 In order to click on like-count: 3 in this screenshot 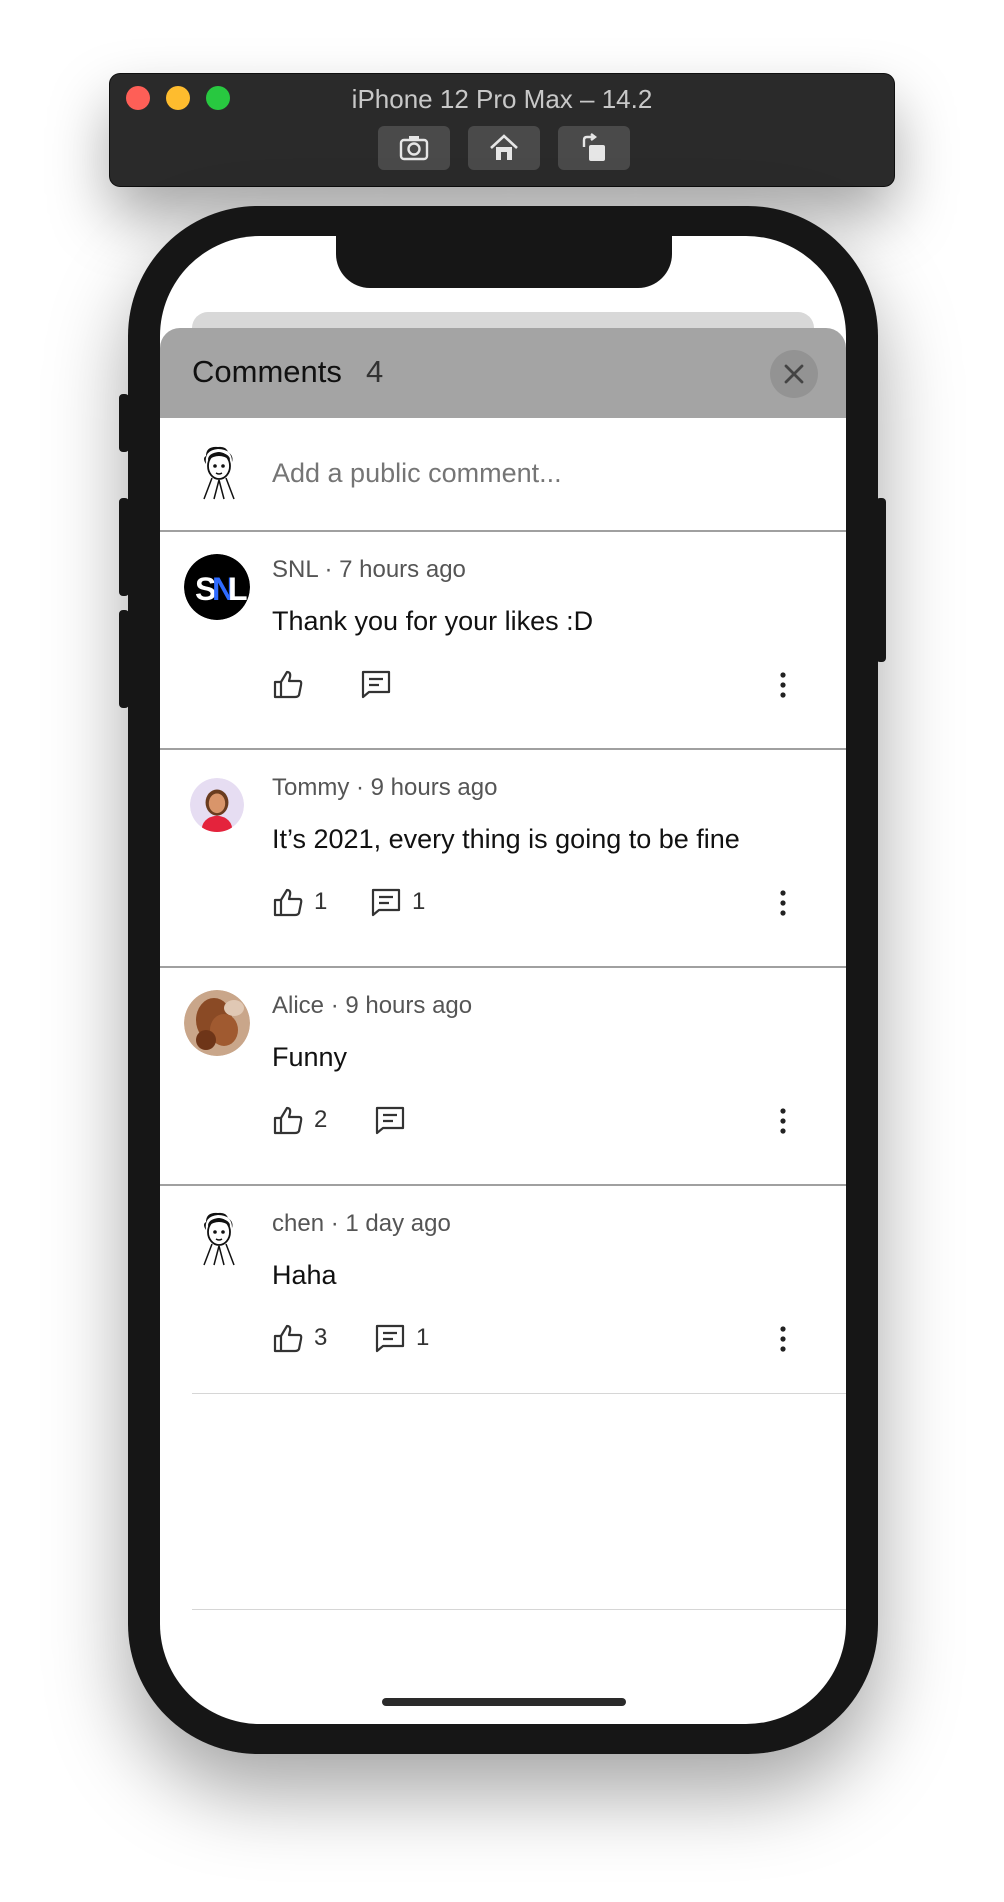, I will do `click(321, 1337)`.